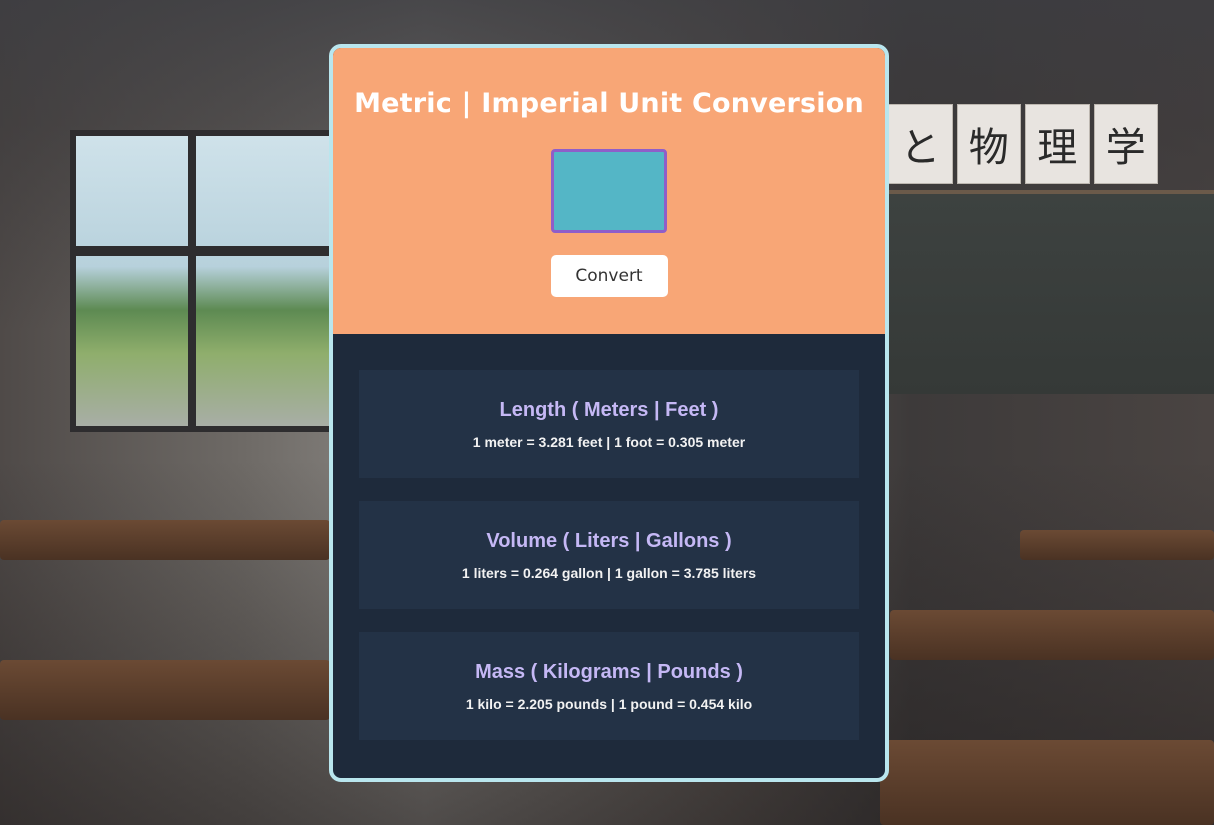 The width and height of the screenshot is (1214, 825). What do you see at coordinates (1057, 144) in the screenshot?
I see `banner-char: 理` at bounding box center [1057, 144].